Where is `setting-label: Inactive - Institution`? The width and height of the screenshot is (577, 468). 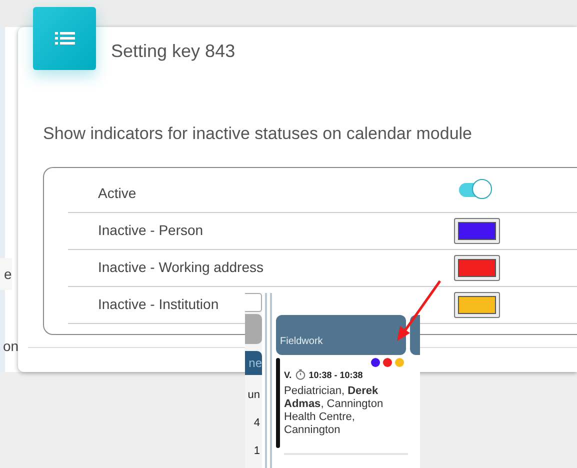
setting-label: Inactive - Institution is located at coordinates (158, 304).